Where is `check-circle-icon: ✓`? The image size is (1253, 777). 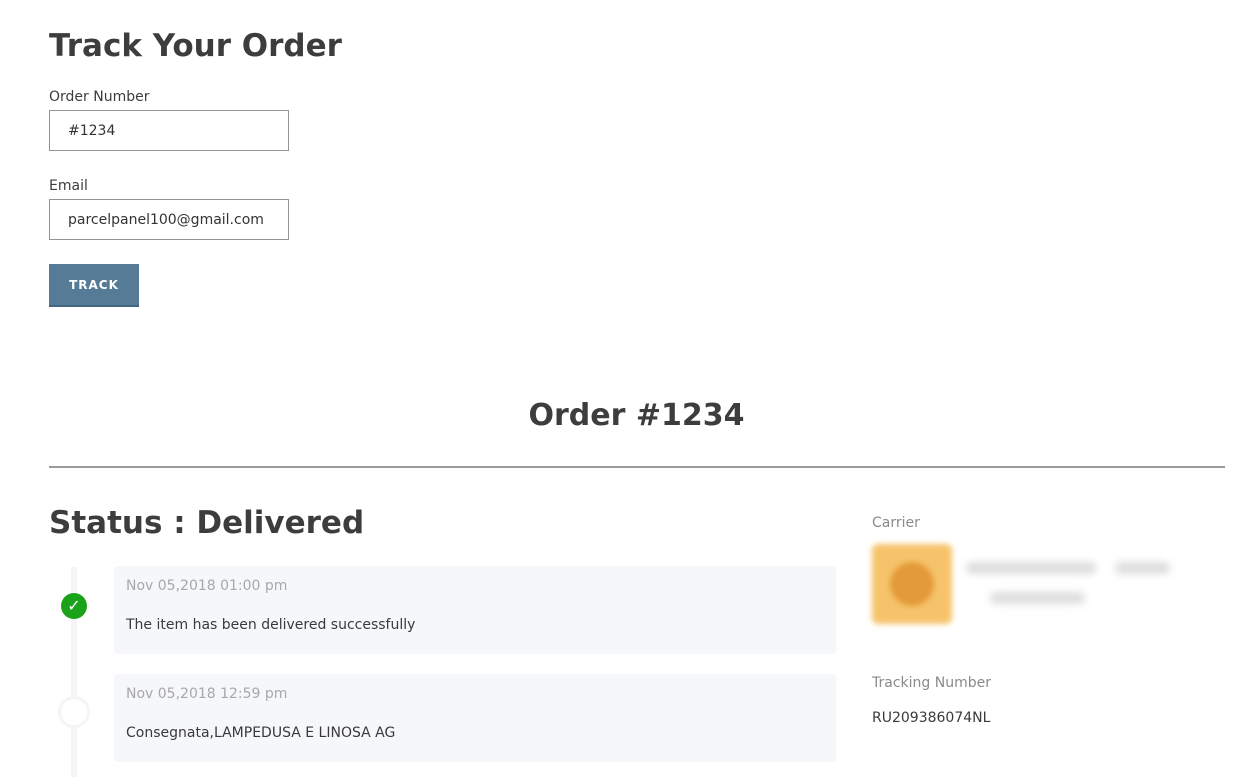
check-circle-icon: ✓ is located at coordinates (74, 606).